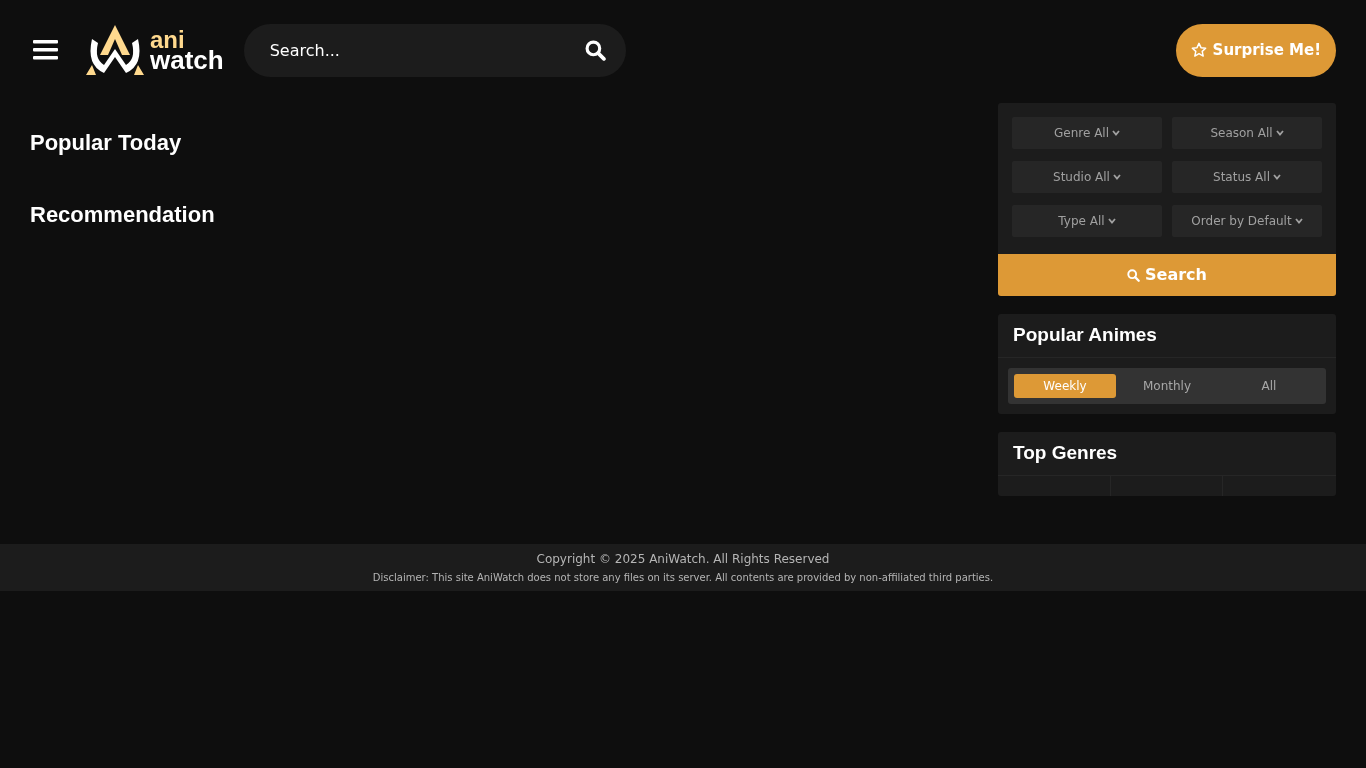 The height and width of the screenshot is (768, 1366). Describe the element at coordinates (1167, 386) in the screenshot. I see `period-tab: Monthly` at that location.